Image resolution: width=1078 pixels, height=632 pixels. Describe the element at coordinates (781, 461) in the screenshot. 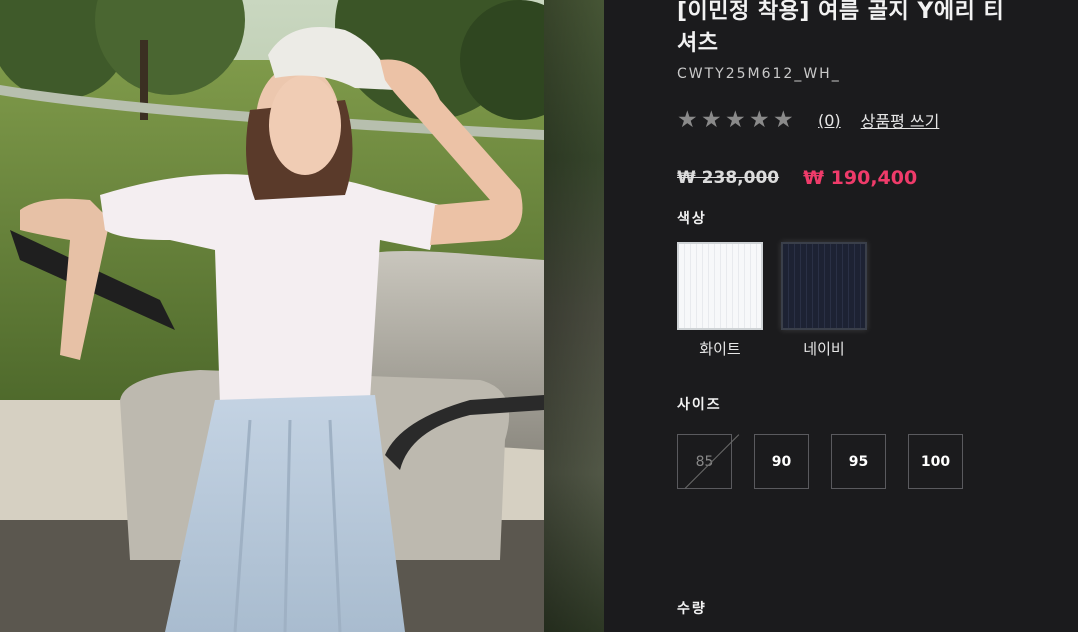

I see `size-option-90: 90` at that location.